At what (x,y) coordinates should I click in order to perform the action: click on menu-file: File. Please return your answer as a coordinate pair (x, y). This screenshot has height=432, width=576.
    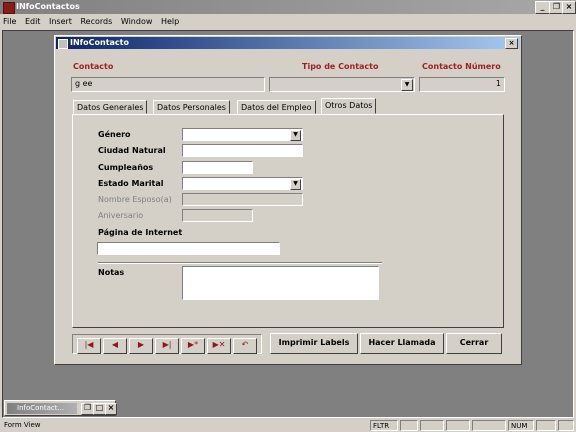
    Looking at the image, I should click on (9, 22).